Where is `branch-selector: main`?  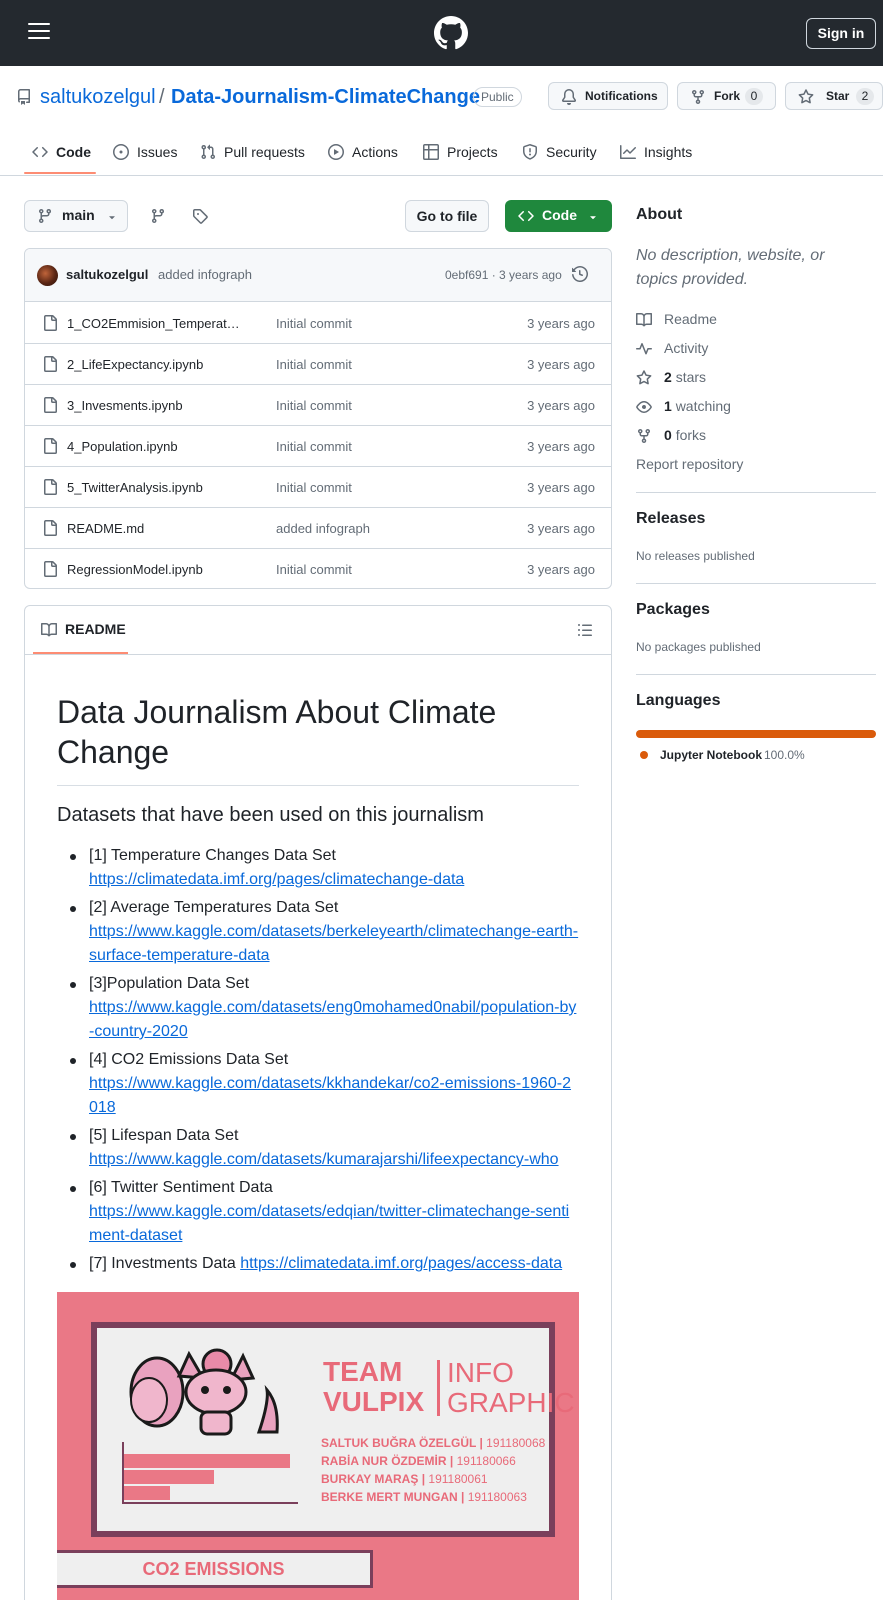
branch-selector: main is located at coordinates (76, 216).